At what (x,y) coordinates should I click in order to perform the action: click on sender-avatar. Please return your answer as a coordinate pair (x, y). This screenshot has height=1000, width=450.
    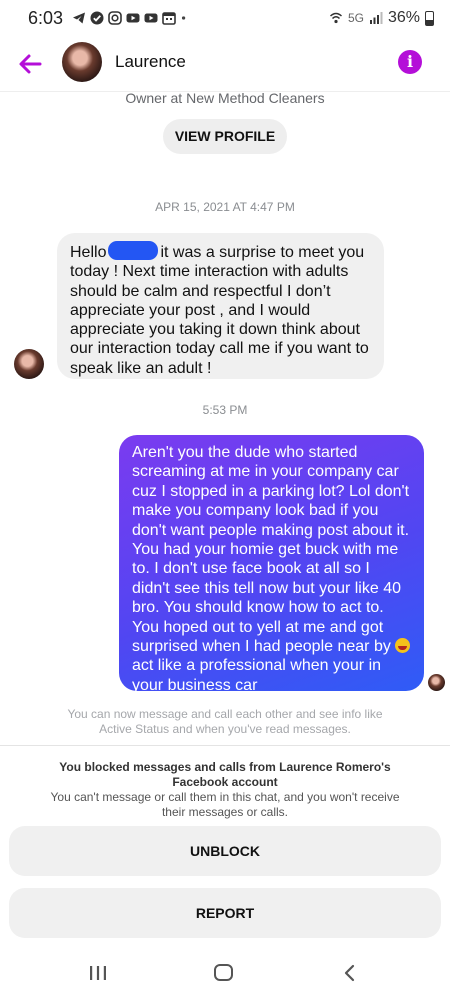
    Looking at the image, I should click on (29, 364).